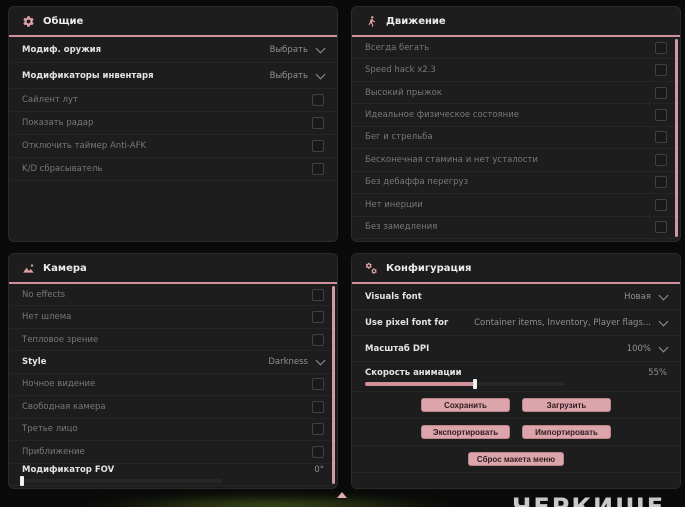 Image resolution: width=685 pixels, height=507 pixels. What do you see at coordinates (661, 137) in the screenshot?
I see `run-and-shoot-checkbox` at bounding box center [661, 137].